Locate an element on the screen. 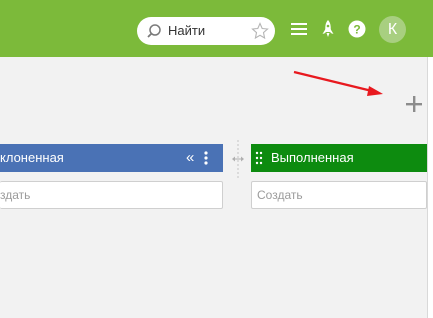 This screenshot has width=433, height=318. column-header-completed: Выполненная is located at coordinates (339, 158).